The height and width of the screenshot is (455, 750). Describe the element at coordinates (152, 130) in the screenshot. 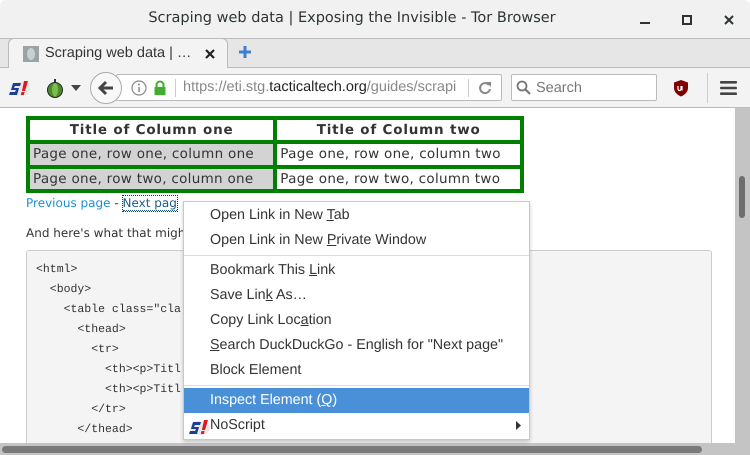

I see `column-header: Title of Column one` at that location.